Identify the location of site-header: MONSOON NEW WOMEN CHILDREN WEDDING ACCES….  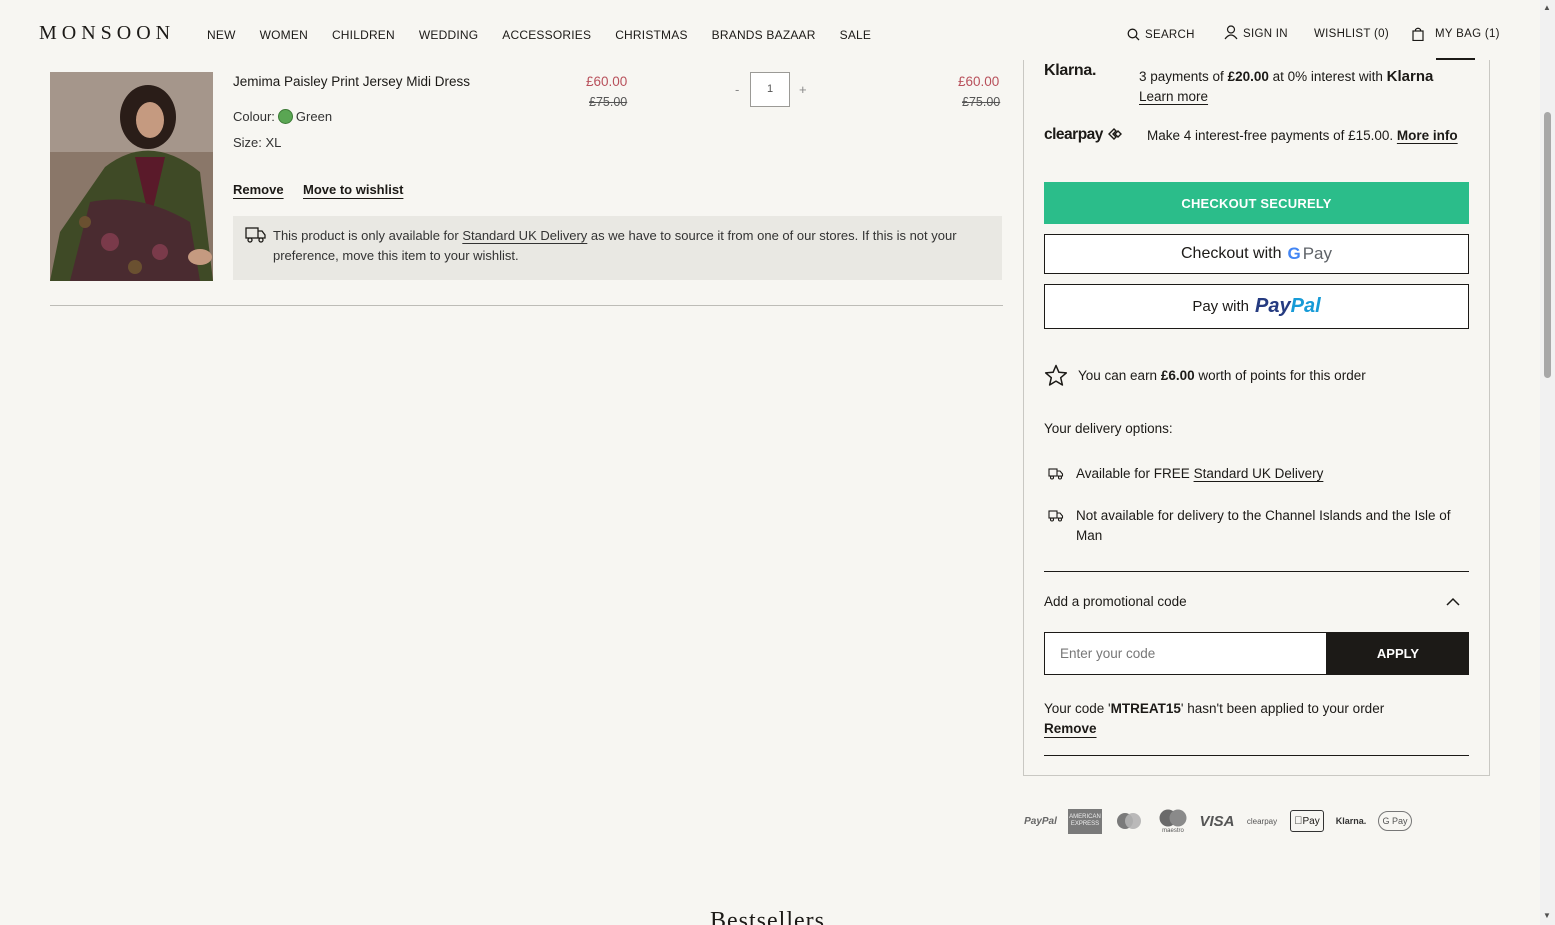
(770, 30).